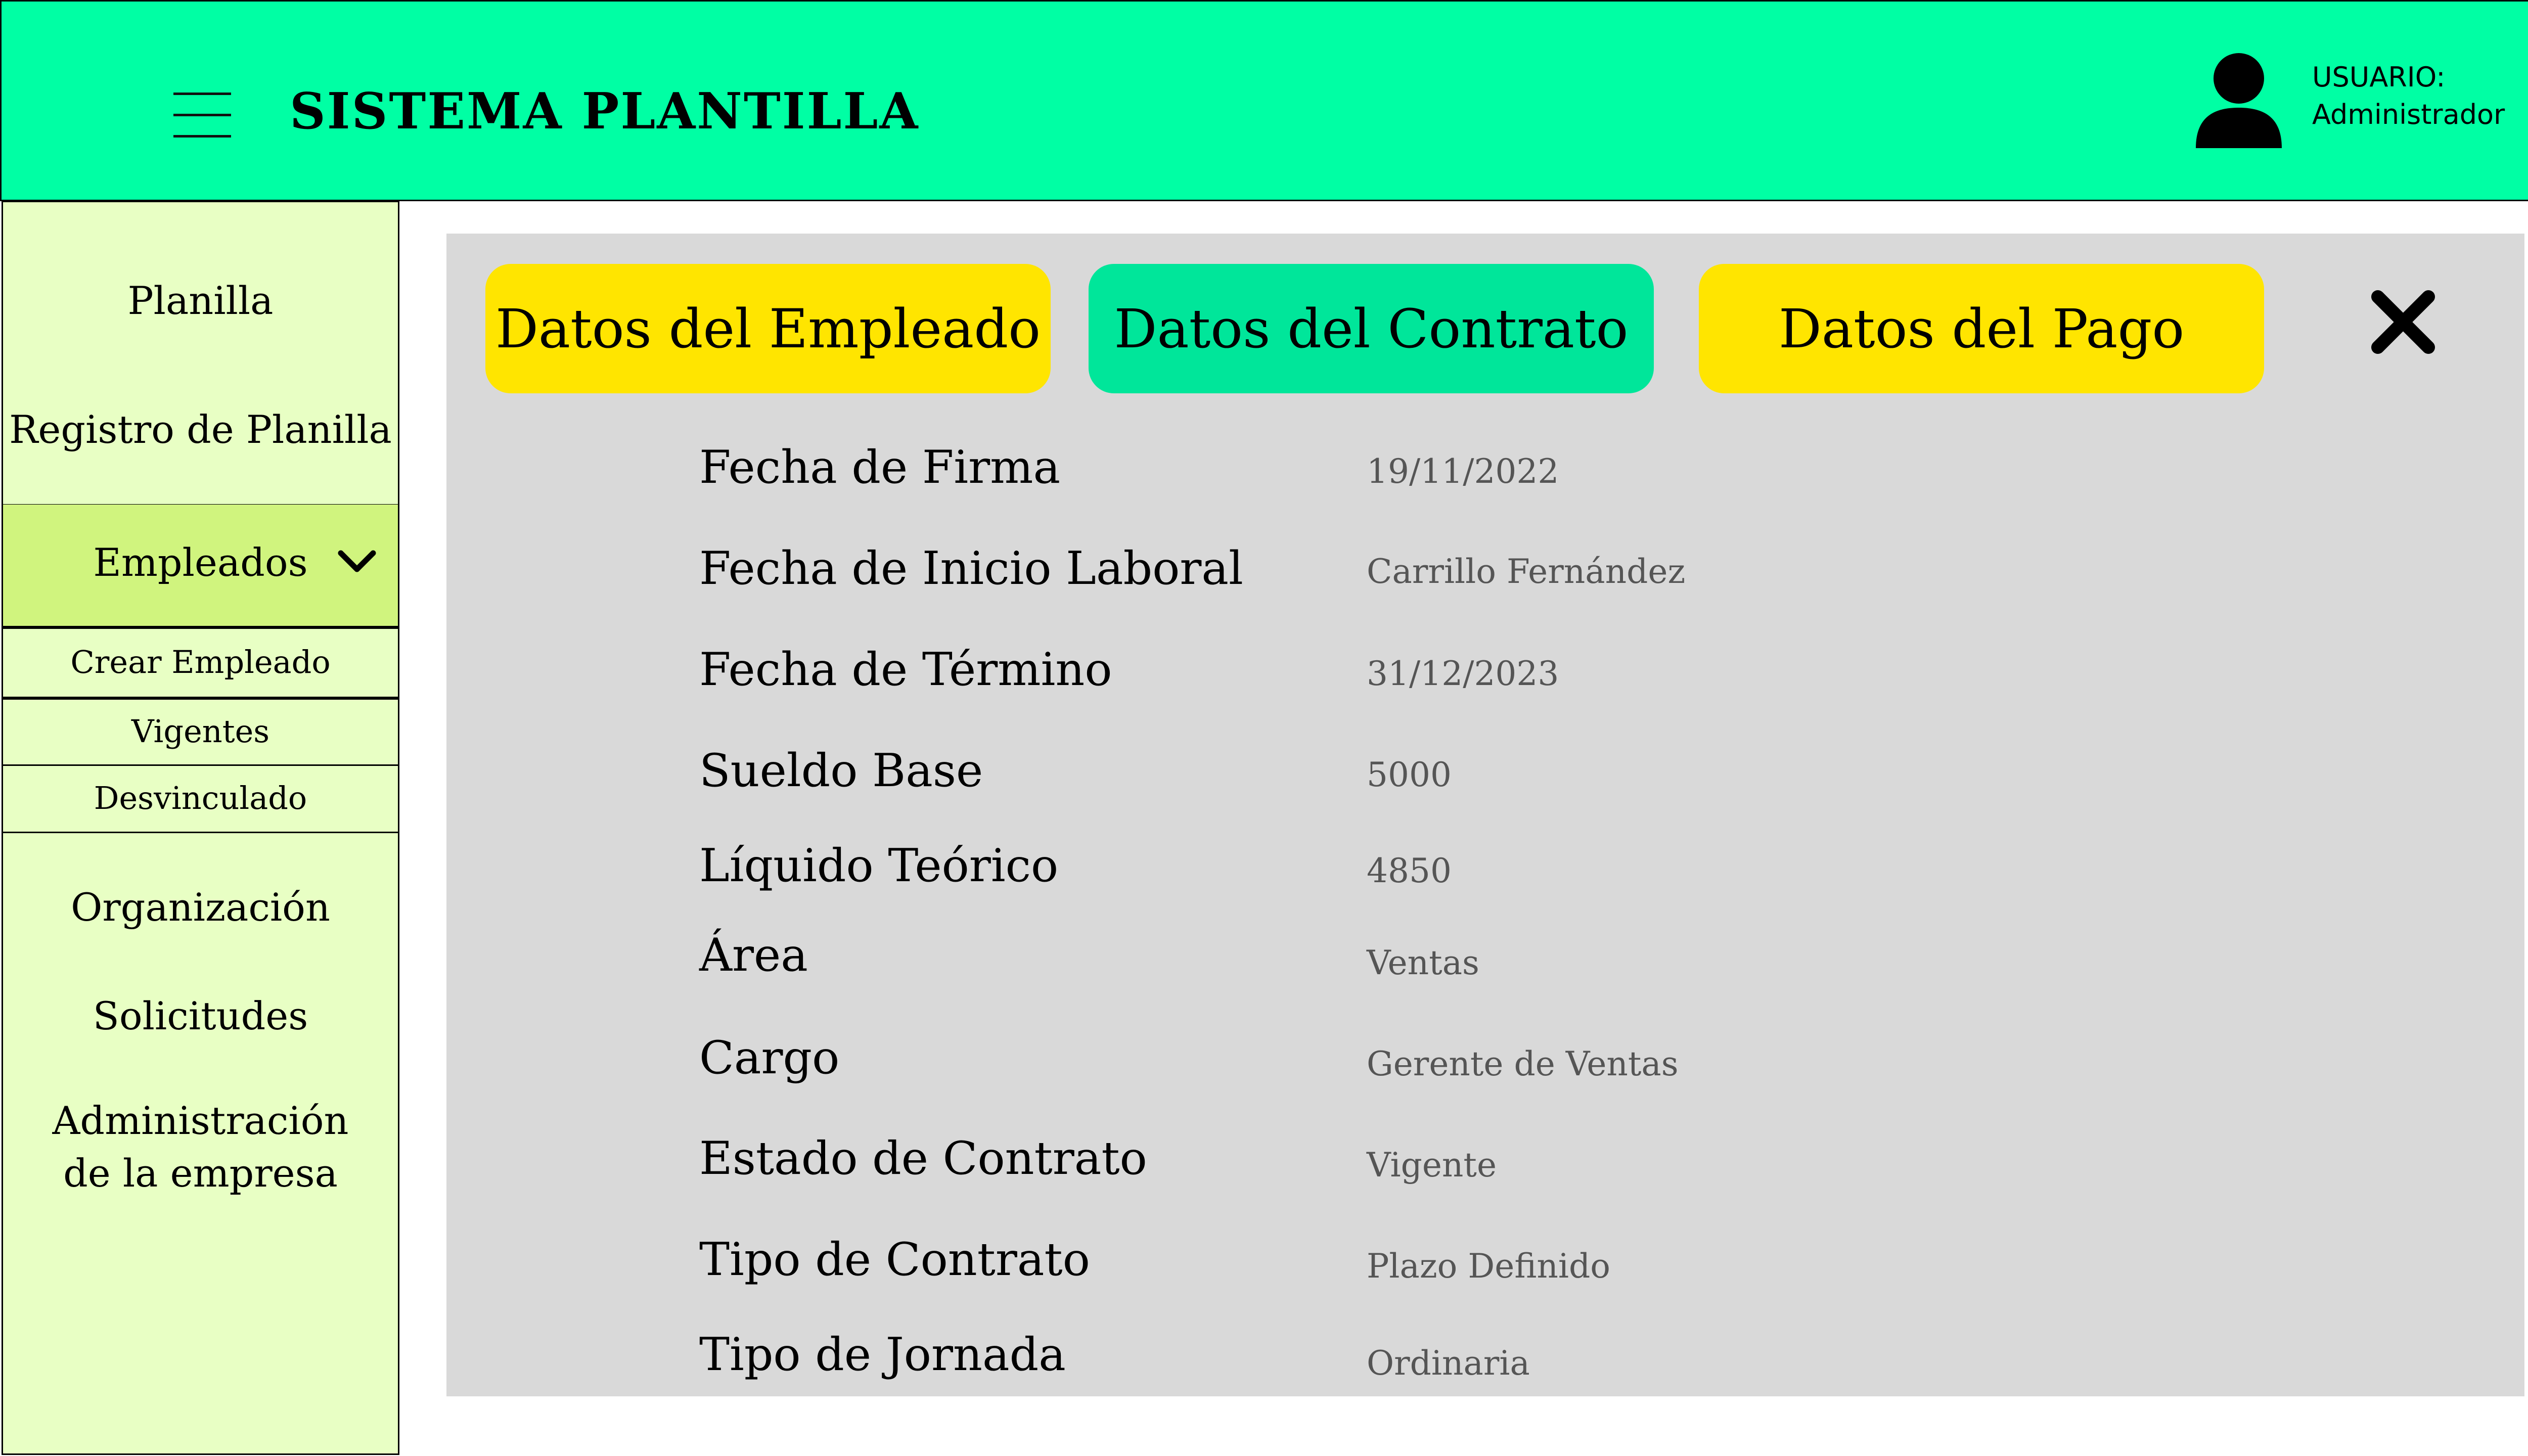 The image size is (2528, 1456). What do you see at coordinates (201, 907) in the screenshot?
I see `sidebar-item-organizacion: Organización` at bounding box center [201, 907].